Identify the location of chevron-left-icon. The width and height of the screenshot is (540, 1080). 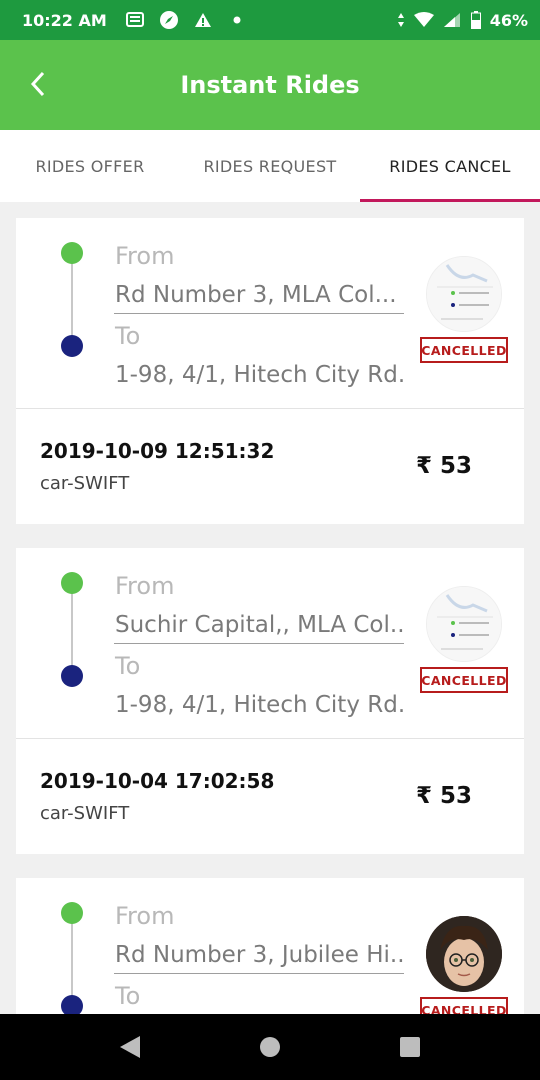
(37, 84).